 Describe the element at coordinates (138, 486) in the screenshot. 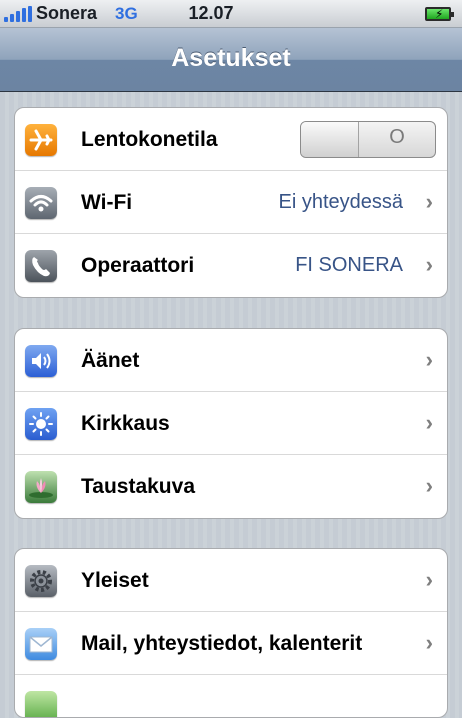

I see `wallpaper-label: Taustakuva` at that location.